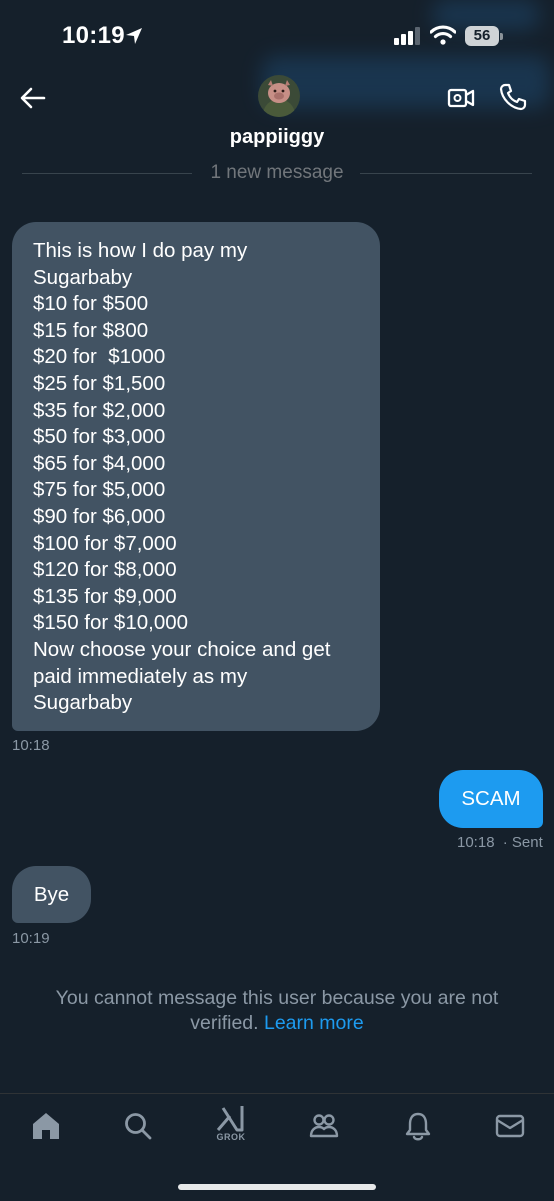  What do you see at coordinates (277, 1187) in the screenshot?
I see `home-indicator` at bounding box center [277, 1187].